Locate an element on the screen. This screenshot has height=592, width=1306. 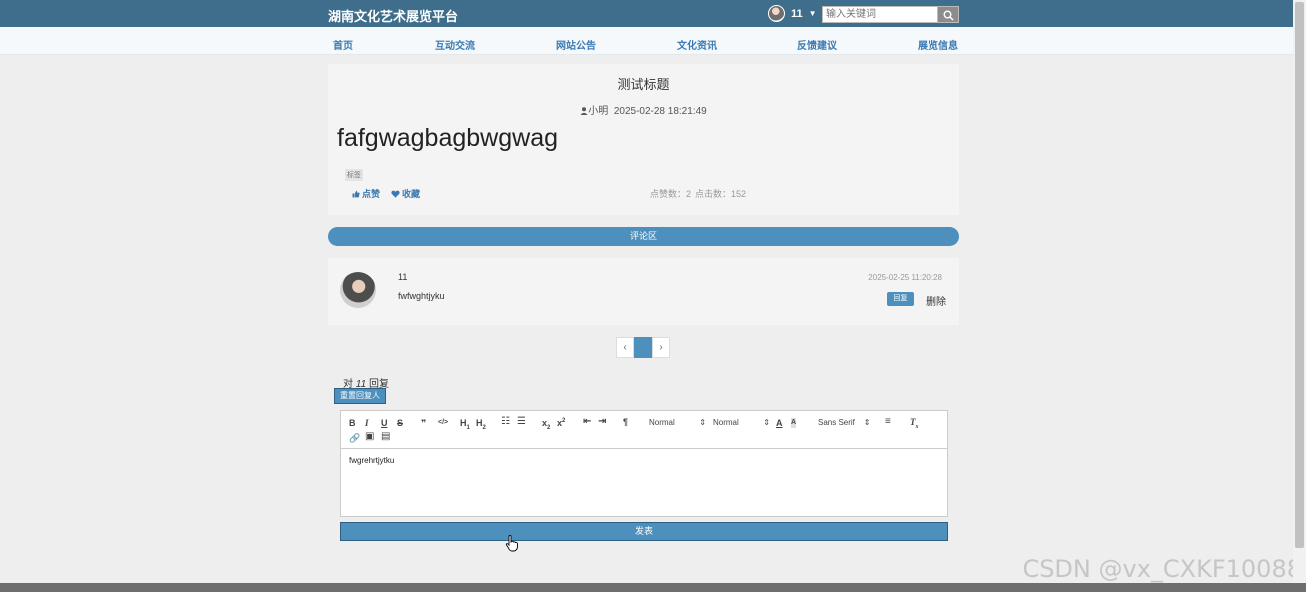
blockquote-icon: ❞ is located at coordinates (423, 423).